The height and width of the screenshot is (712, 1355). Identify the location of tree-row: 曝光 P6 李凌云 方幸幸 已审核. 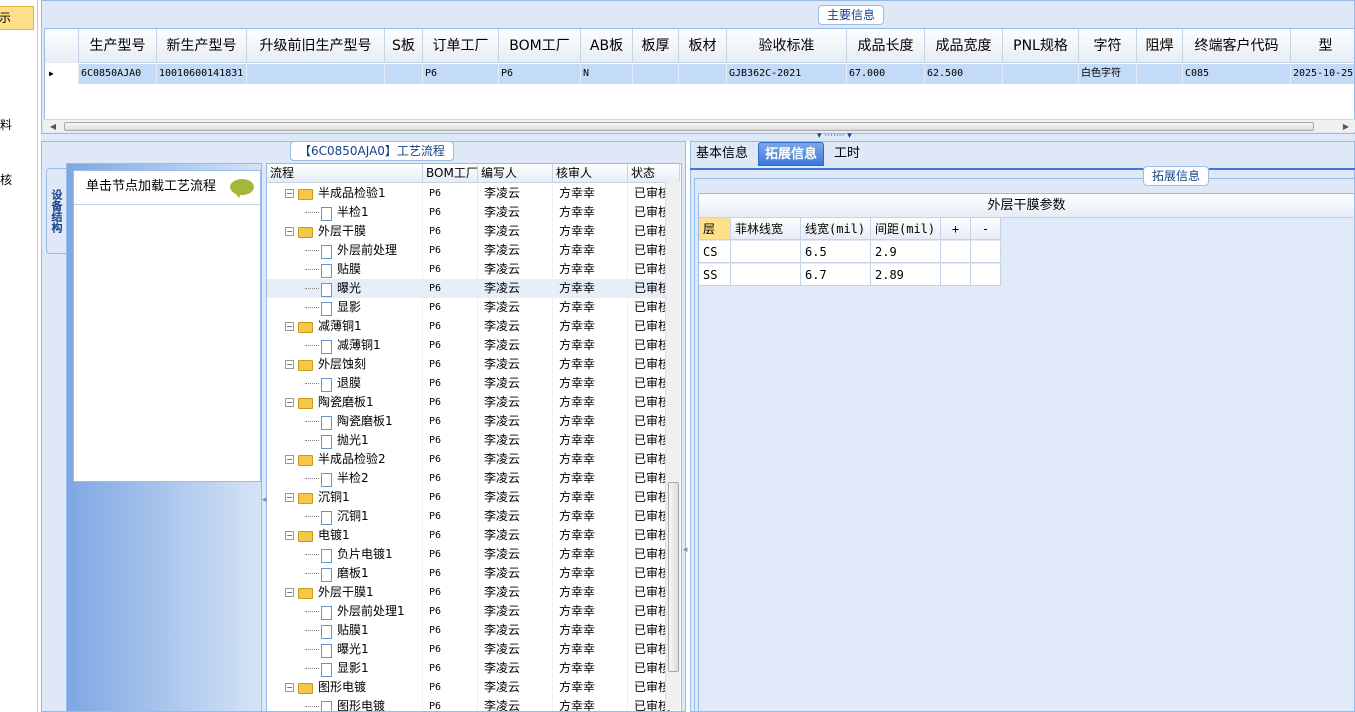
(473, 288).